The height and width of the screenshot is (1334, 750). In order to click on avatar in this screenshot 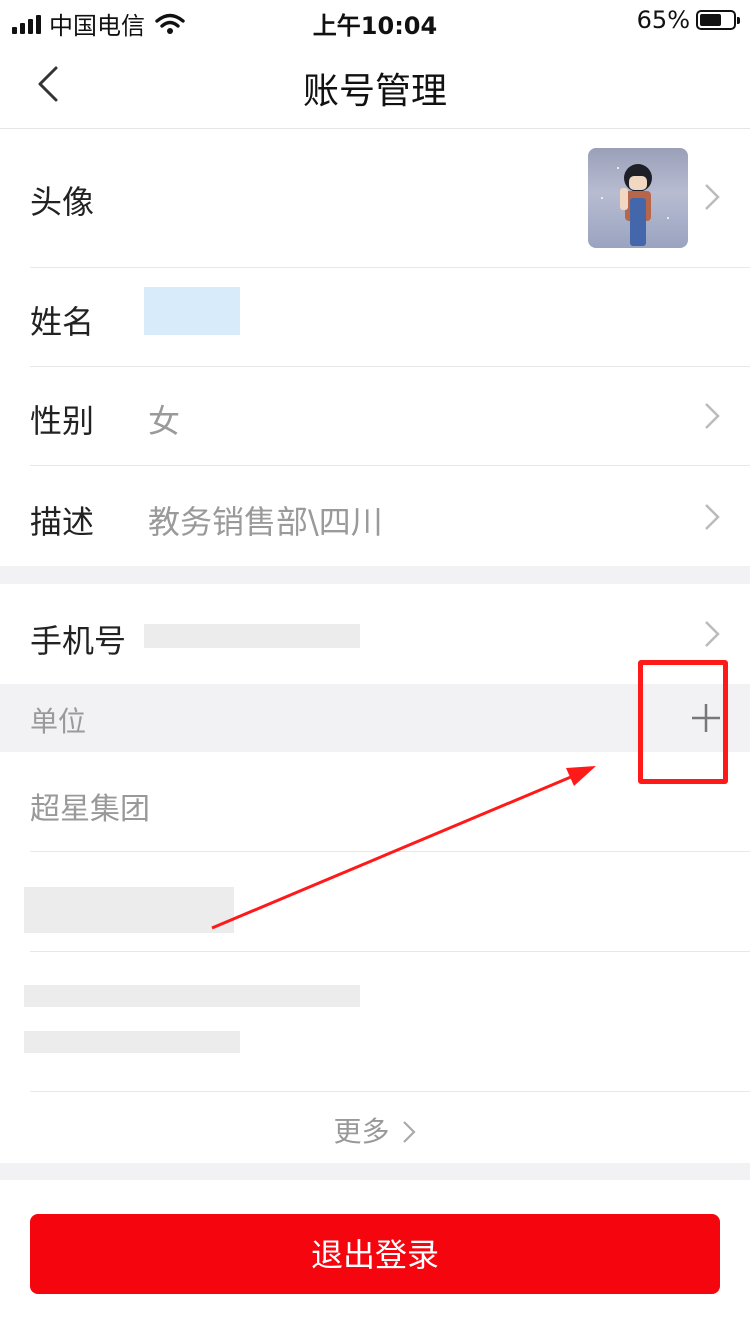, I will do `click(638, 198)`.